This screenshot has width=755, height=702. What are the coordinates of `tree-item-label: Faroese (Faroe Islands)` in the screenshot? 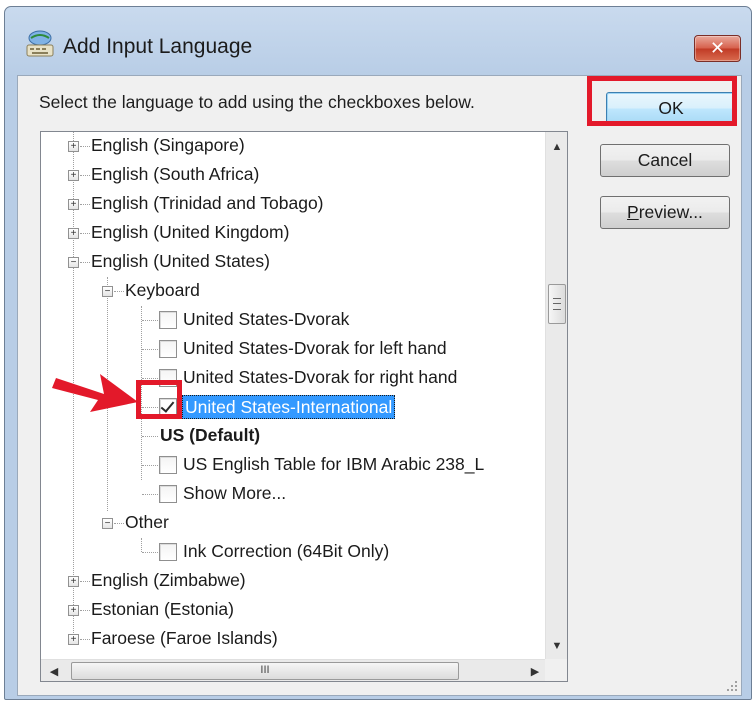 It's located at (184, 638).